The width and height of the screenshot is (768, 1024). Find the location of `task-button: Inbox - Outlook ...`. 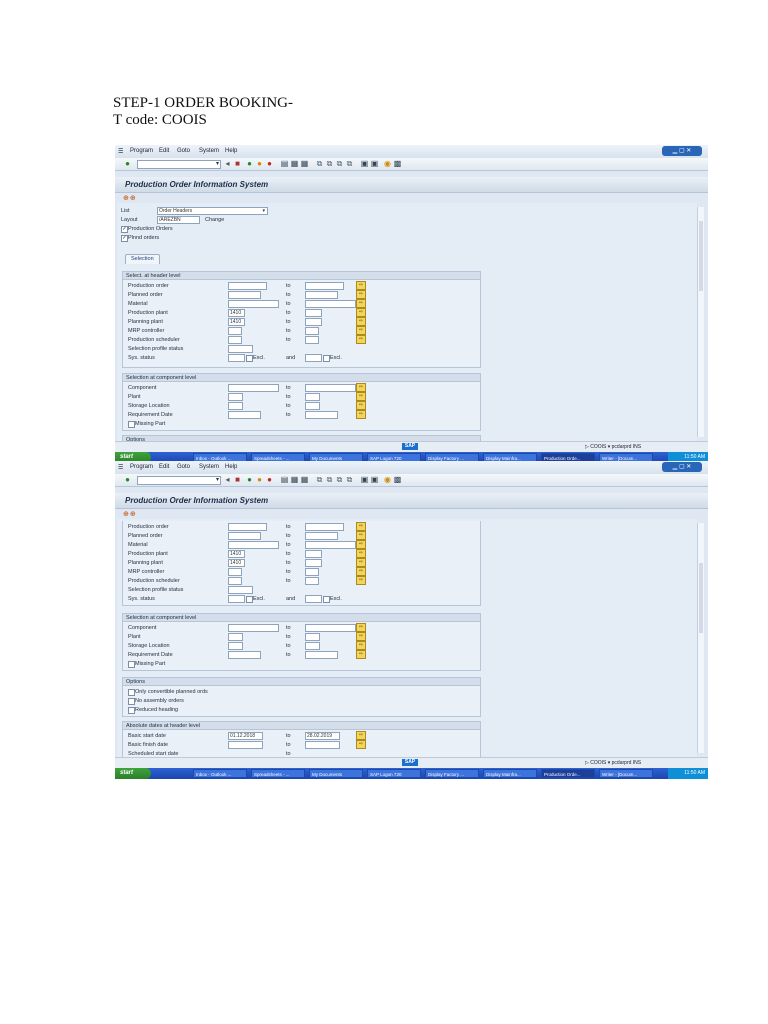

task-button: Inbox - Outlook ... is located at coordinates (220, 773).